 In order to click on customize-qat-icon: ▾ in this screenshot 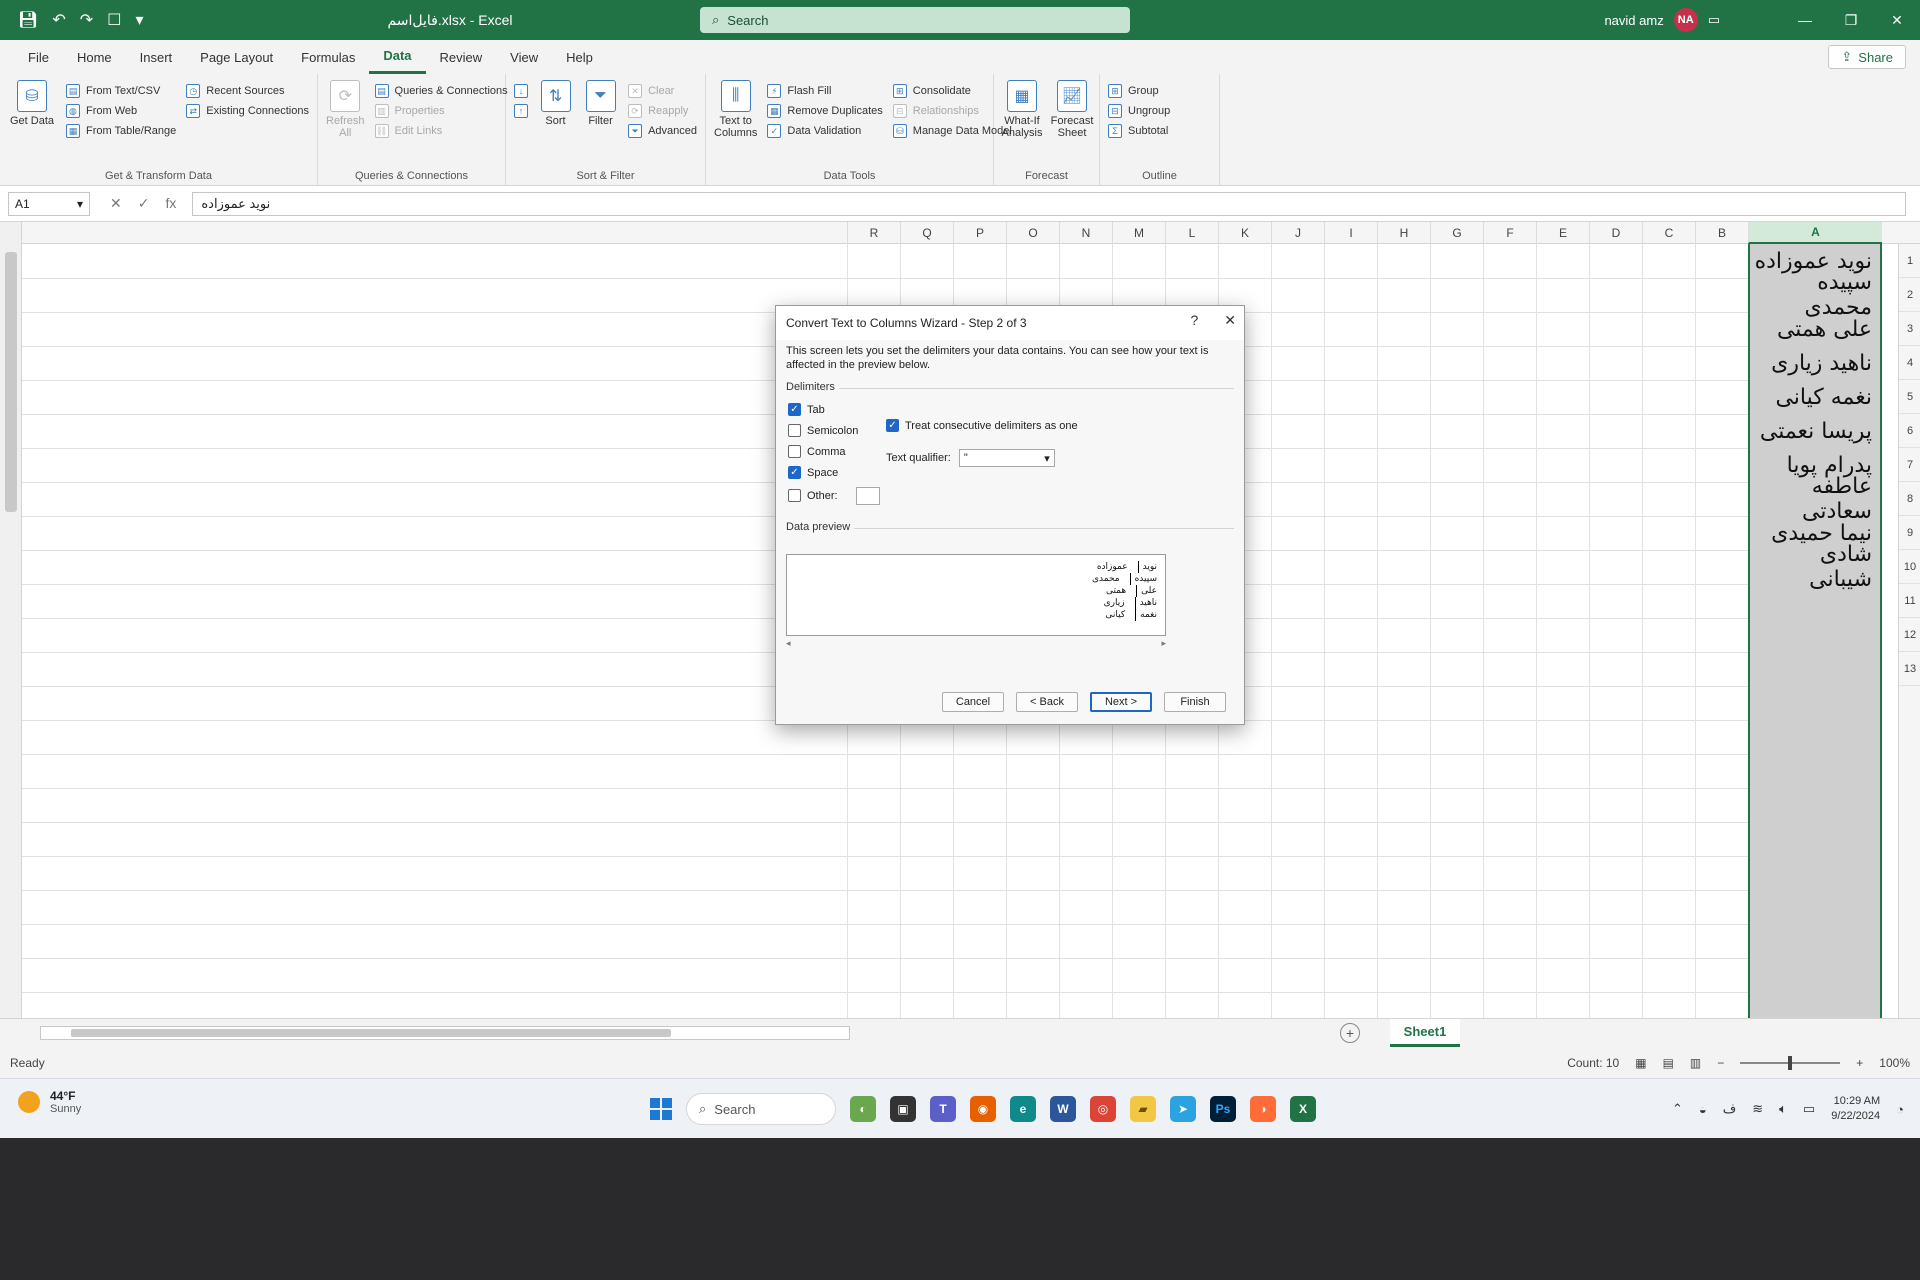, I will do `click(139, 20)`.